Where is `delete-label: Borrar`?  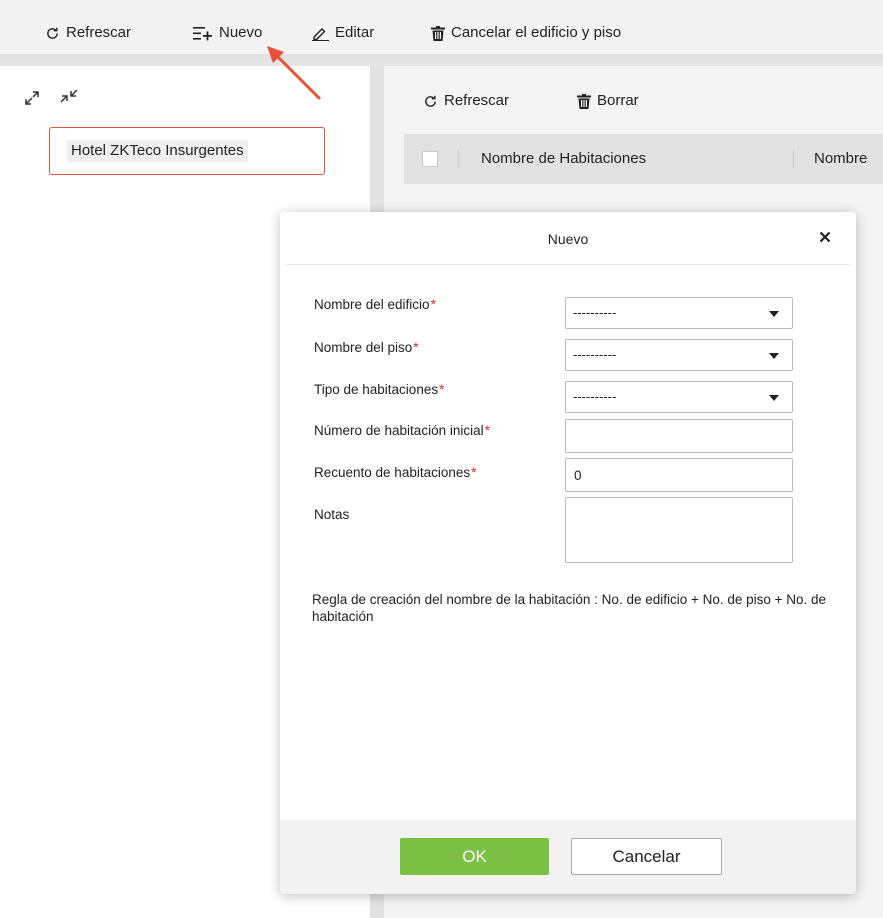
delete-label: Borrar is located at coordinates (618, 100).